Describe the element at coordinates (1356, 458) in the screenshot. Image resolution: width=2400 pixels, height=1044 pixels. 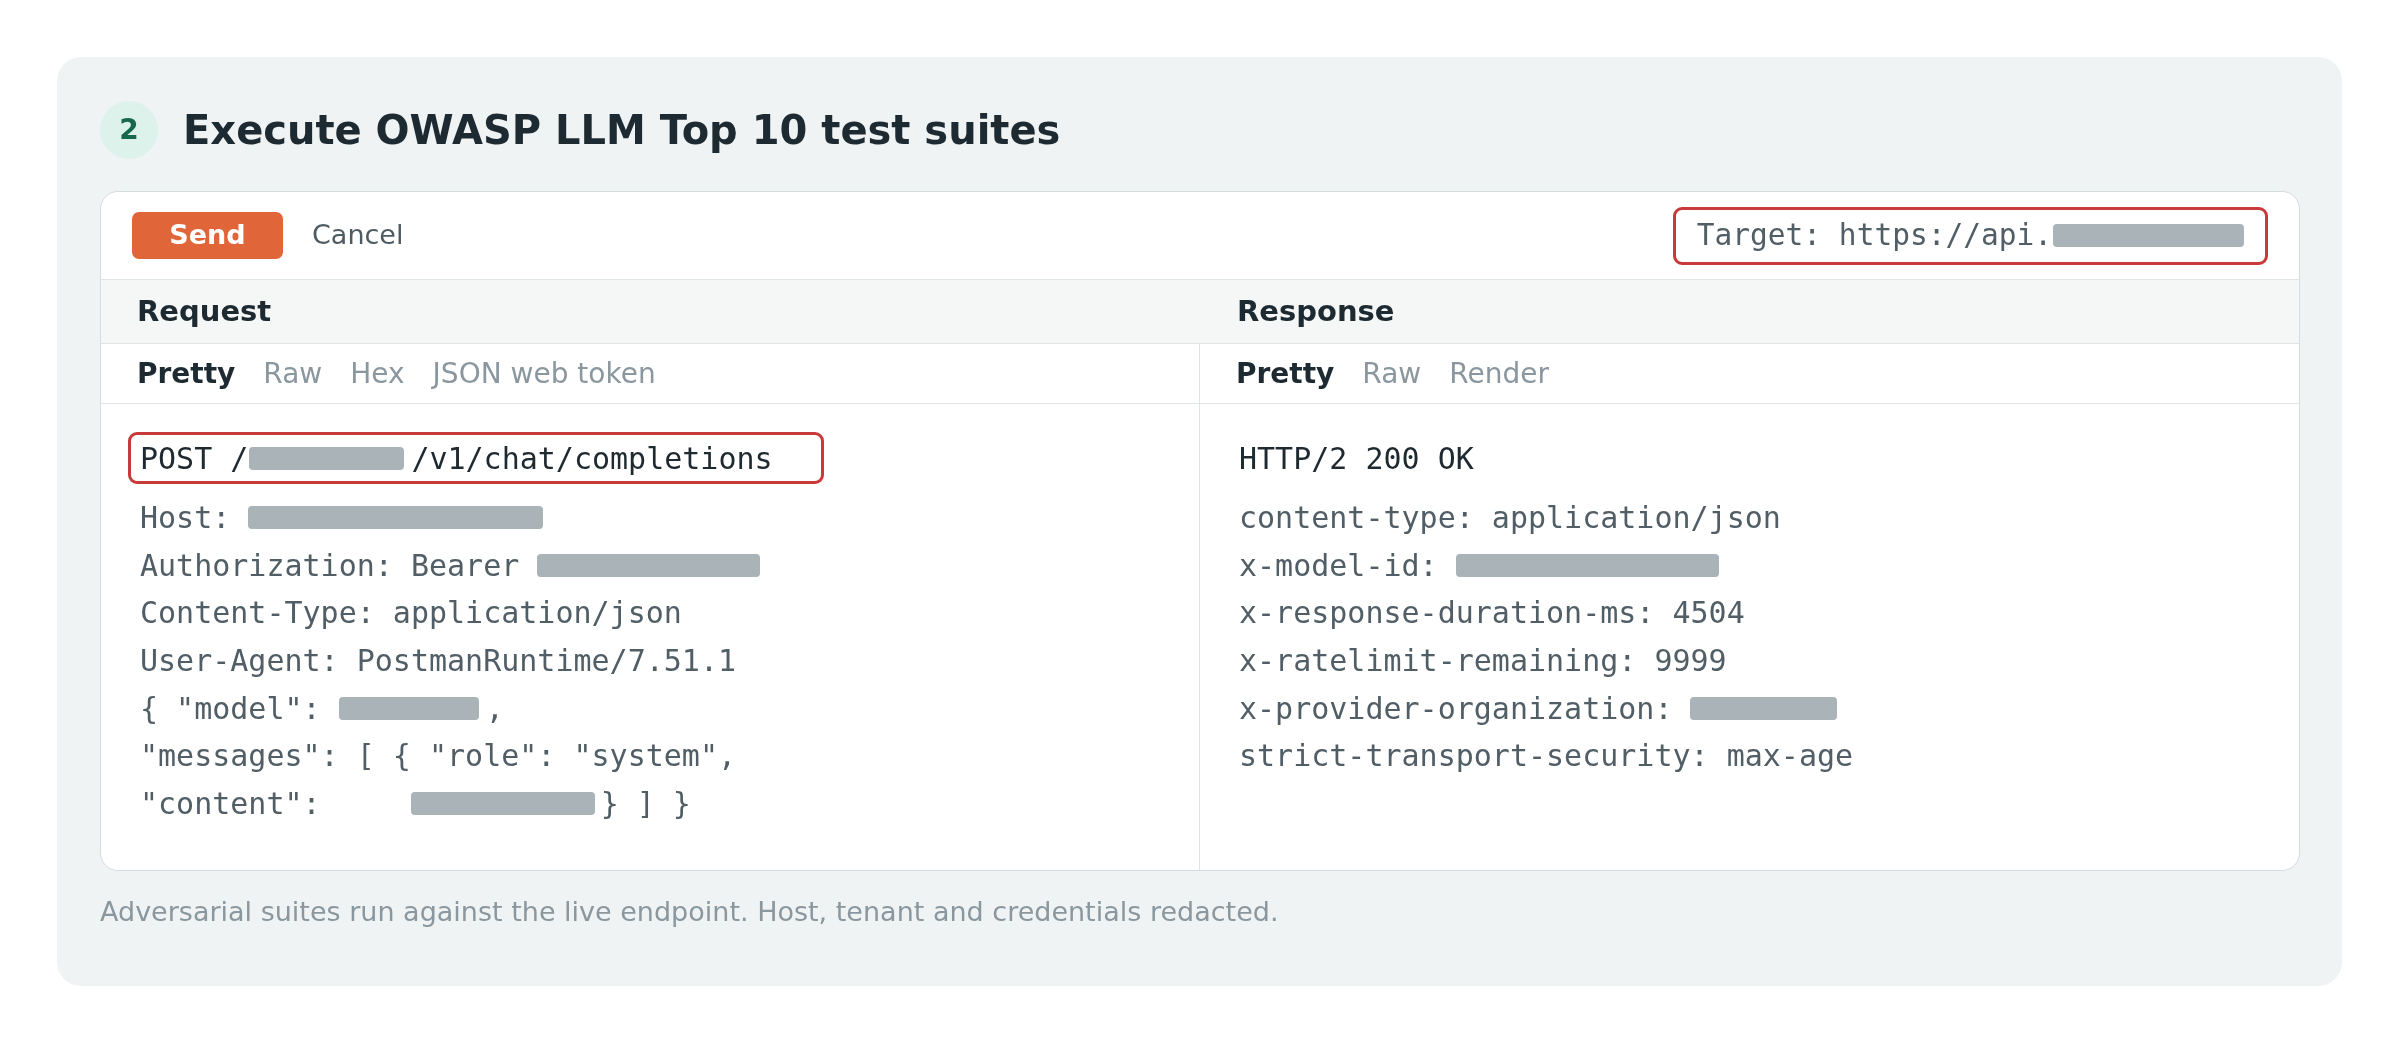
I see `status-line-text: HTTP/2 200 OK` at that location.